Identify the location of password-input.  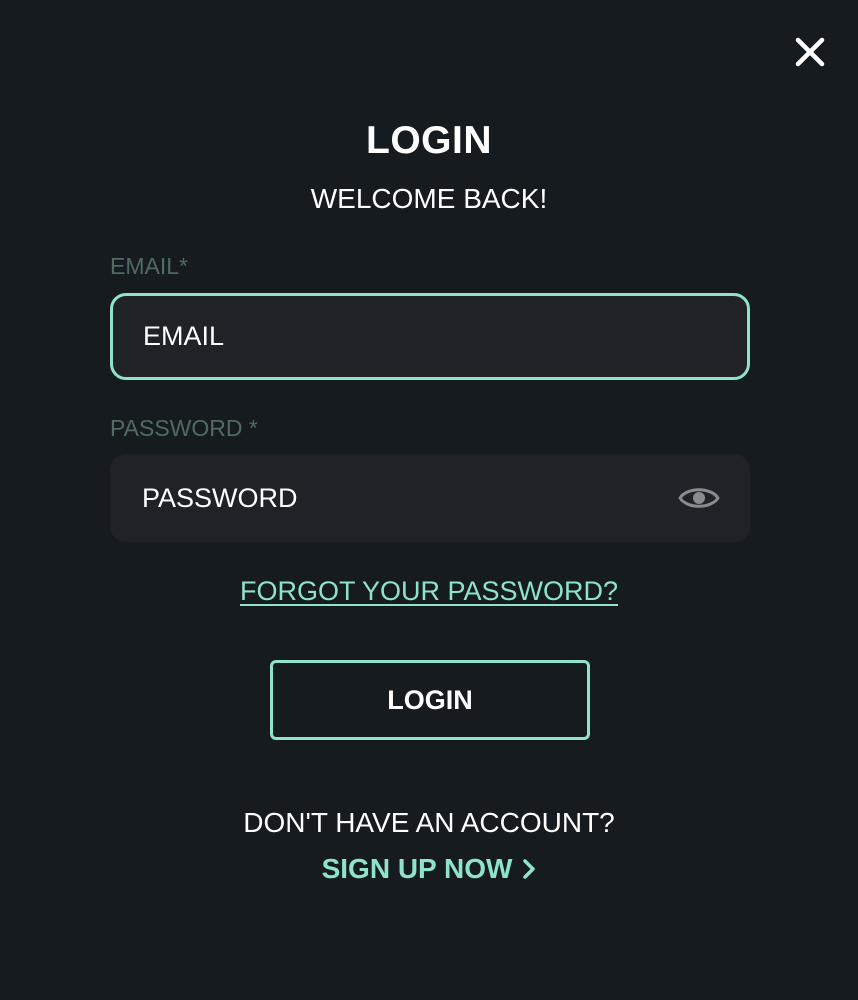
(430, 498).